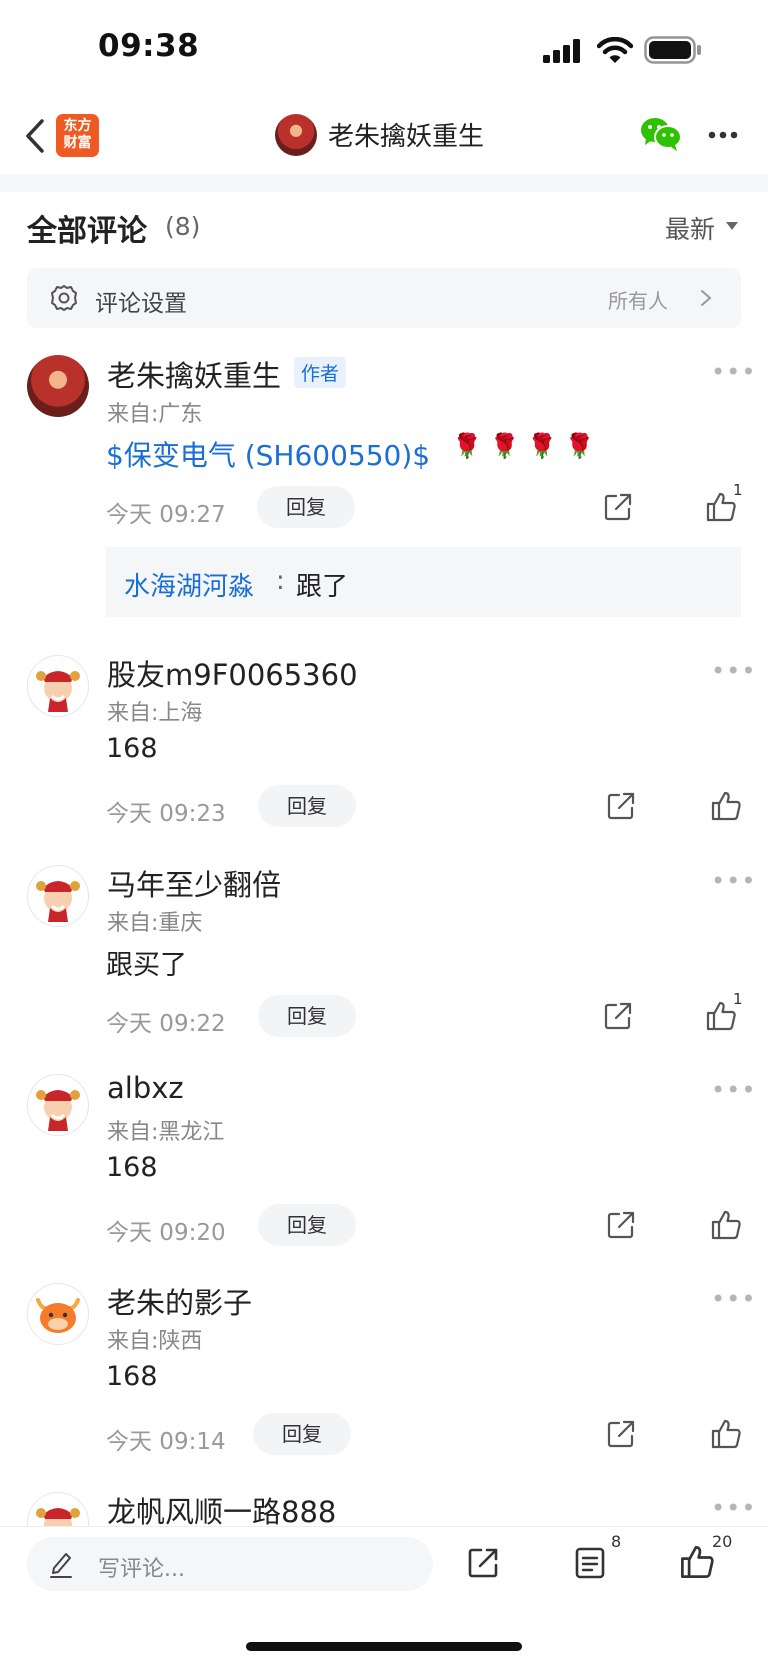 This screenshot has height=1666, width=768. Describe the element at coordinates (166, 1024) in the screenshot. I see `comment-time: 今天 09:22` at that location.